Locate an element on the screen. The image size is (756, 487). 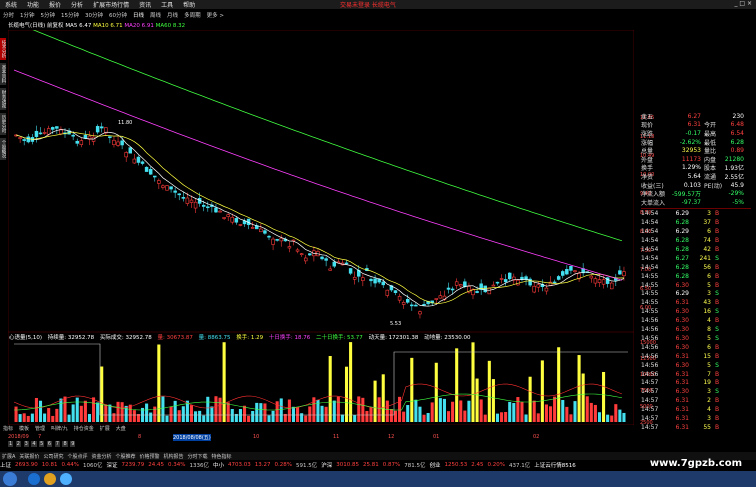
fn-special: 特色指标 is located at coordinates (222, 456).